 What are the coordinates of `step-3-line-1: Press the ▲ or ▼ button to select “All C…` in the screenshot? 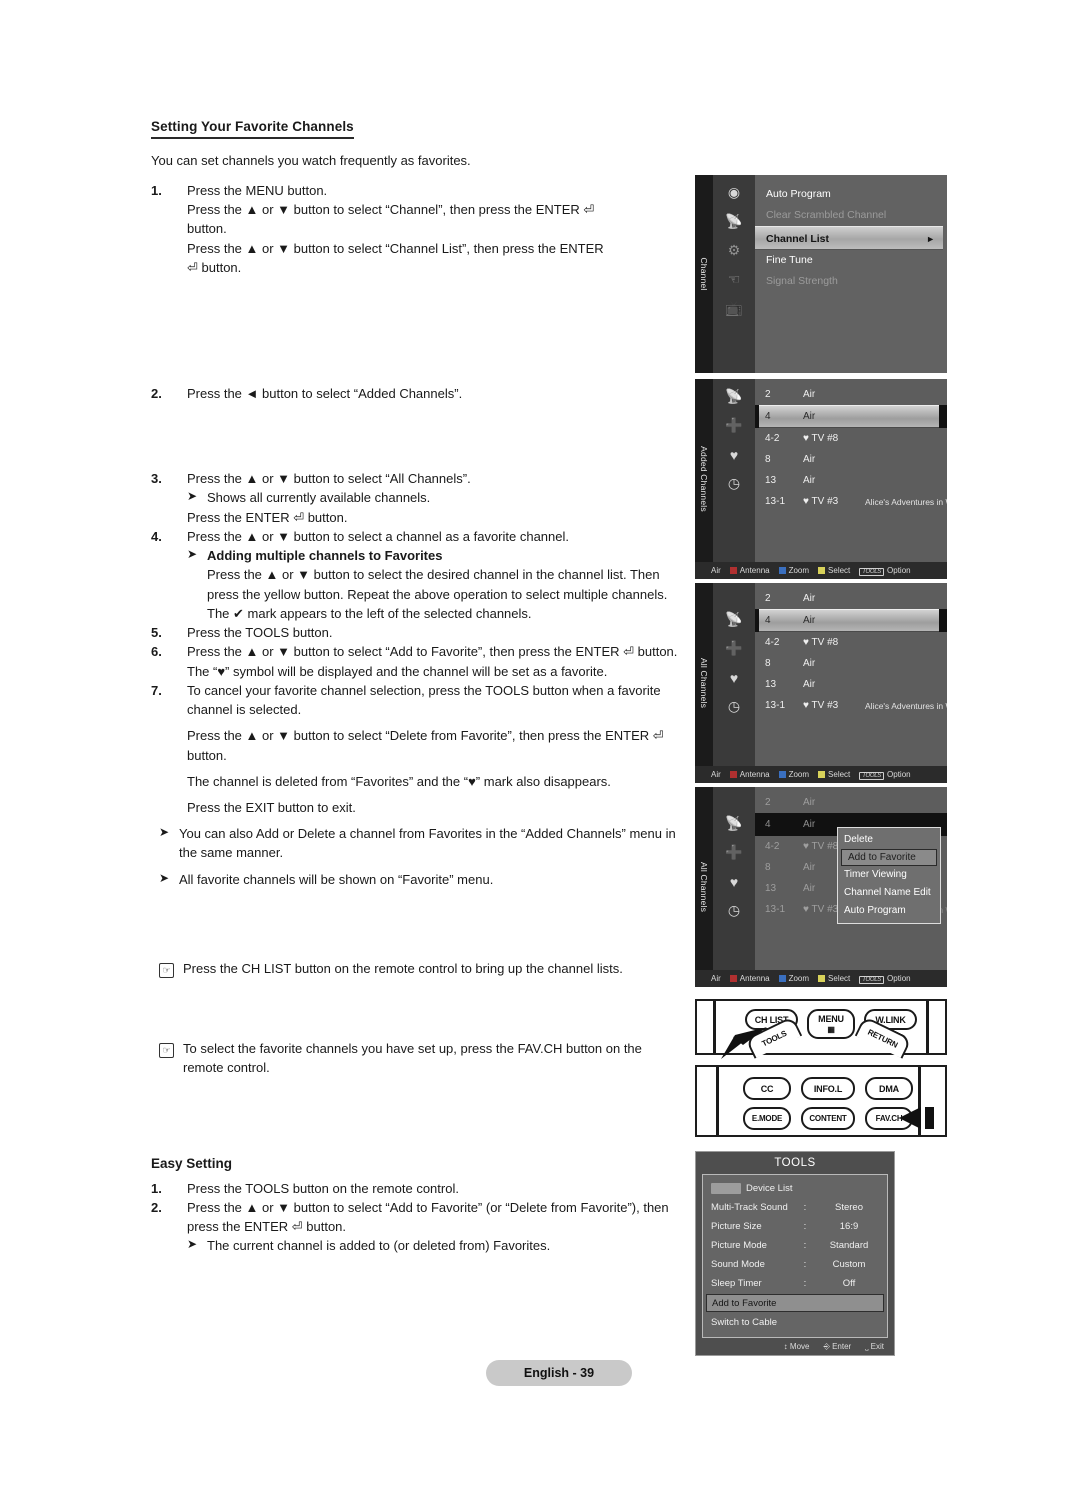 It's located at (329, 479).